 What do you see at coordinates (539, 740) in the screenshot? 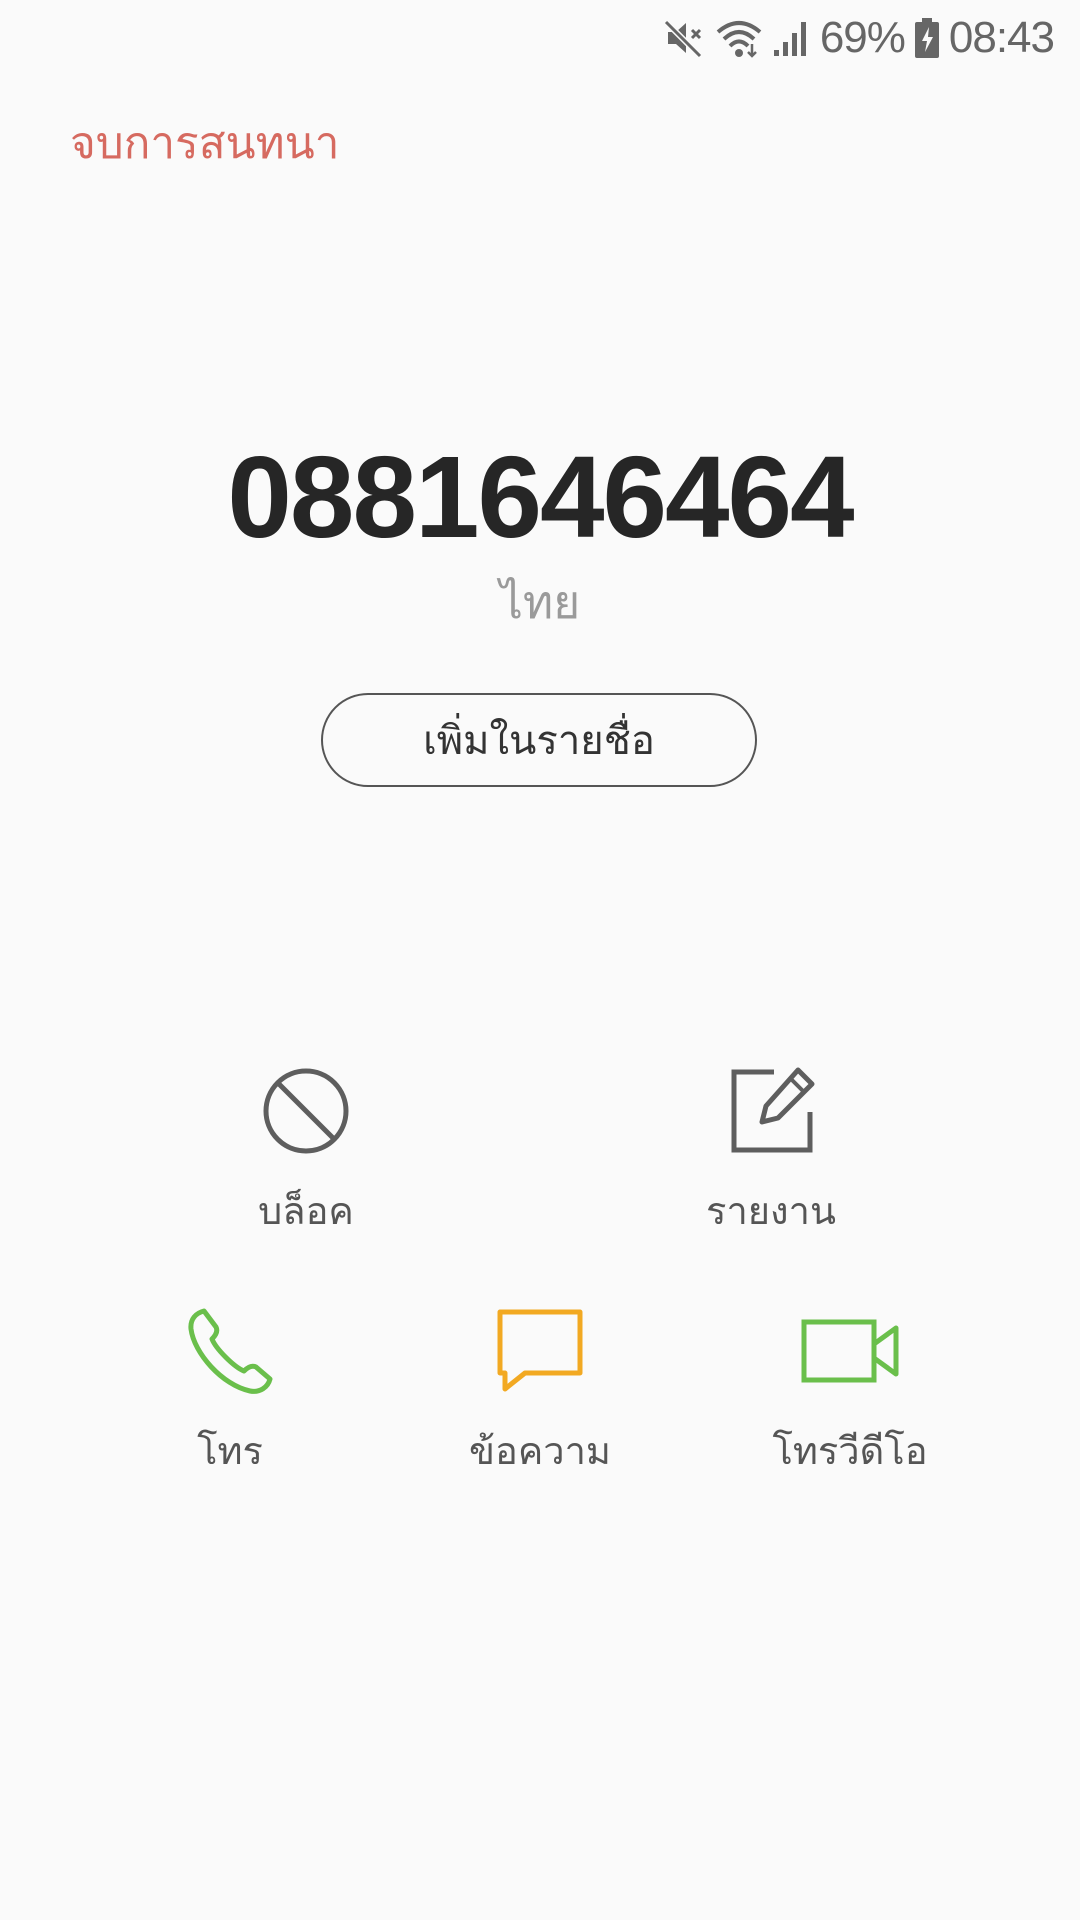
I see `add-to-contacts-button: เพิ่มในรายชื่อ` at bounding box center [539, 740].